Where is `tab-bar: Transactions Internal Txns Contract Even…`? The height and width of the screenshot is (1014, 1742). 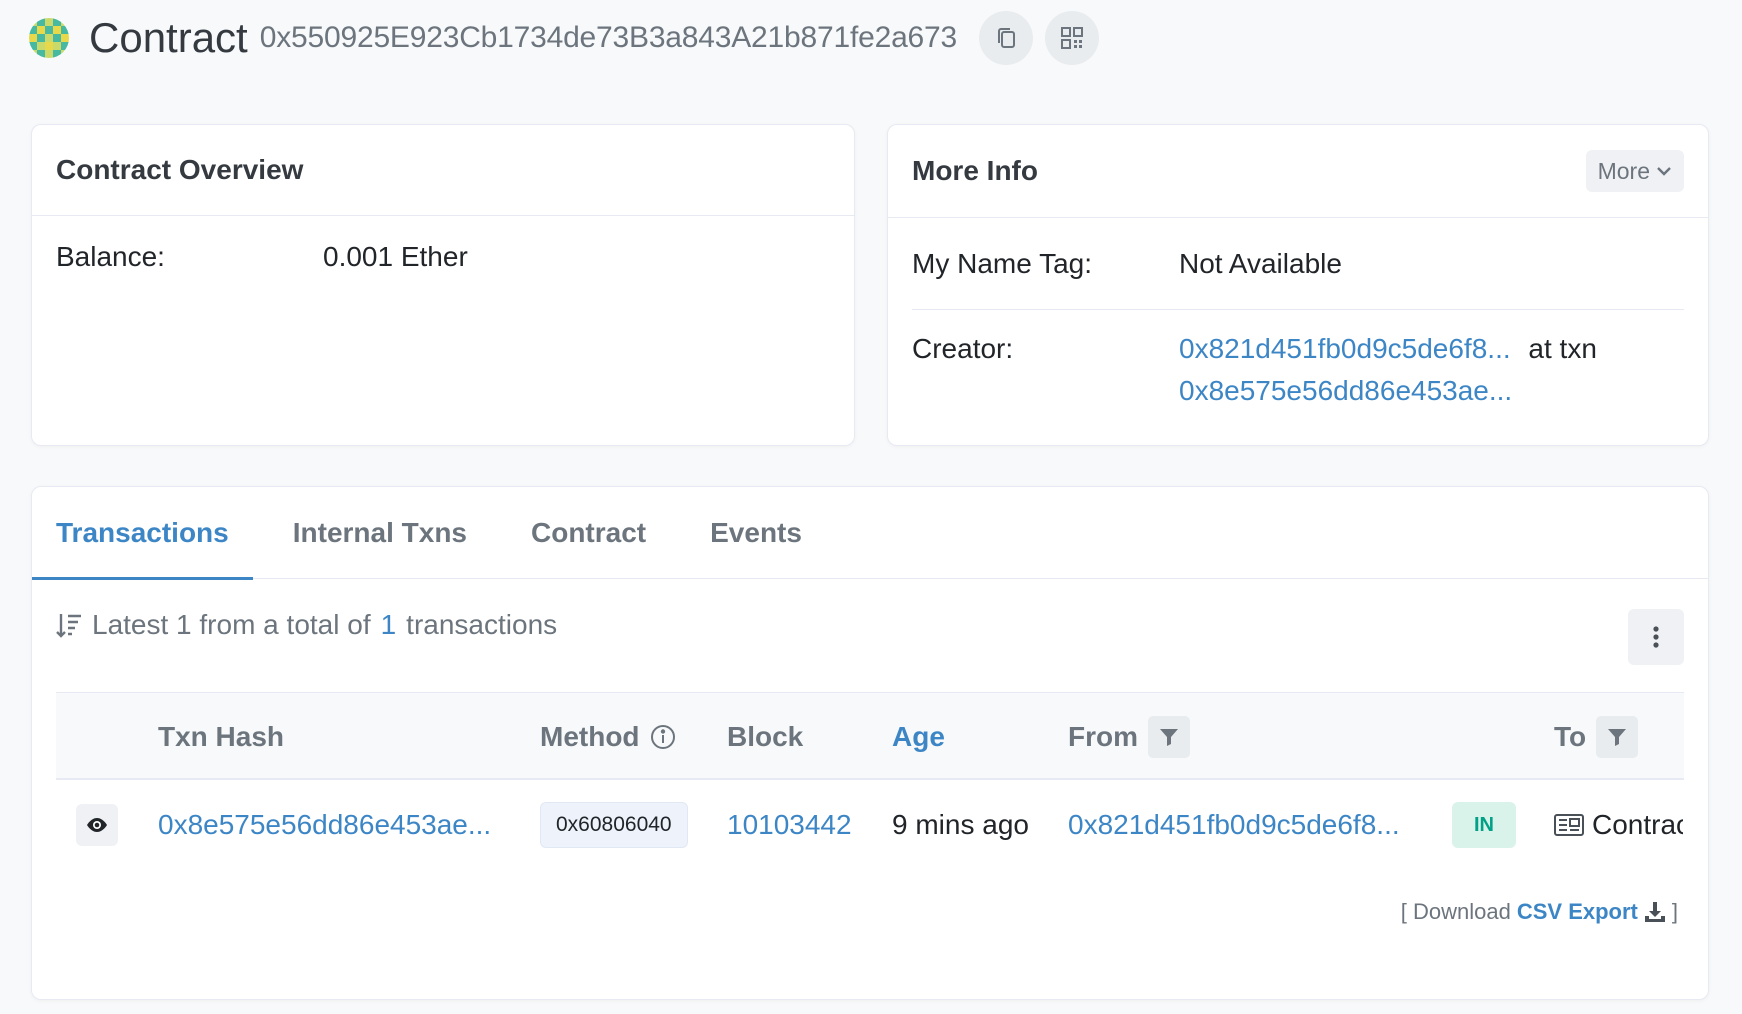 tab-bar: Transactions Internal Txns Contract Even… is located at coordinates (870, 533).